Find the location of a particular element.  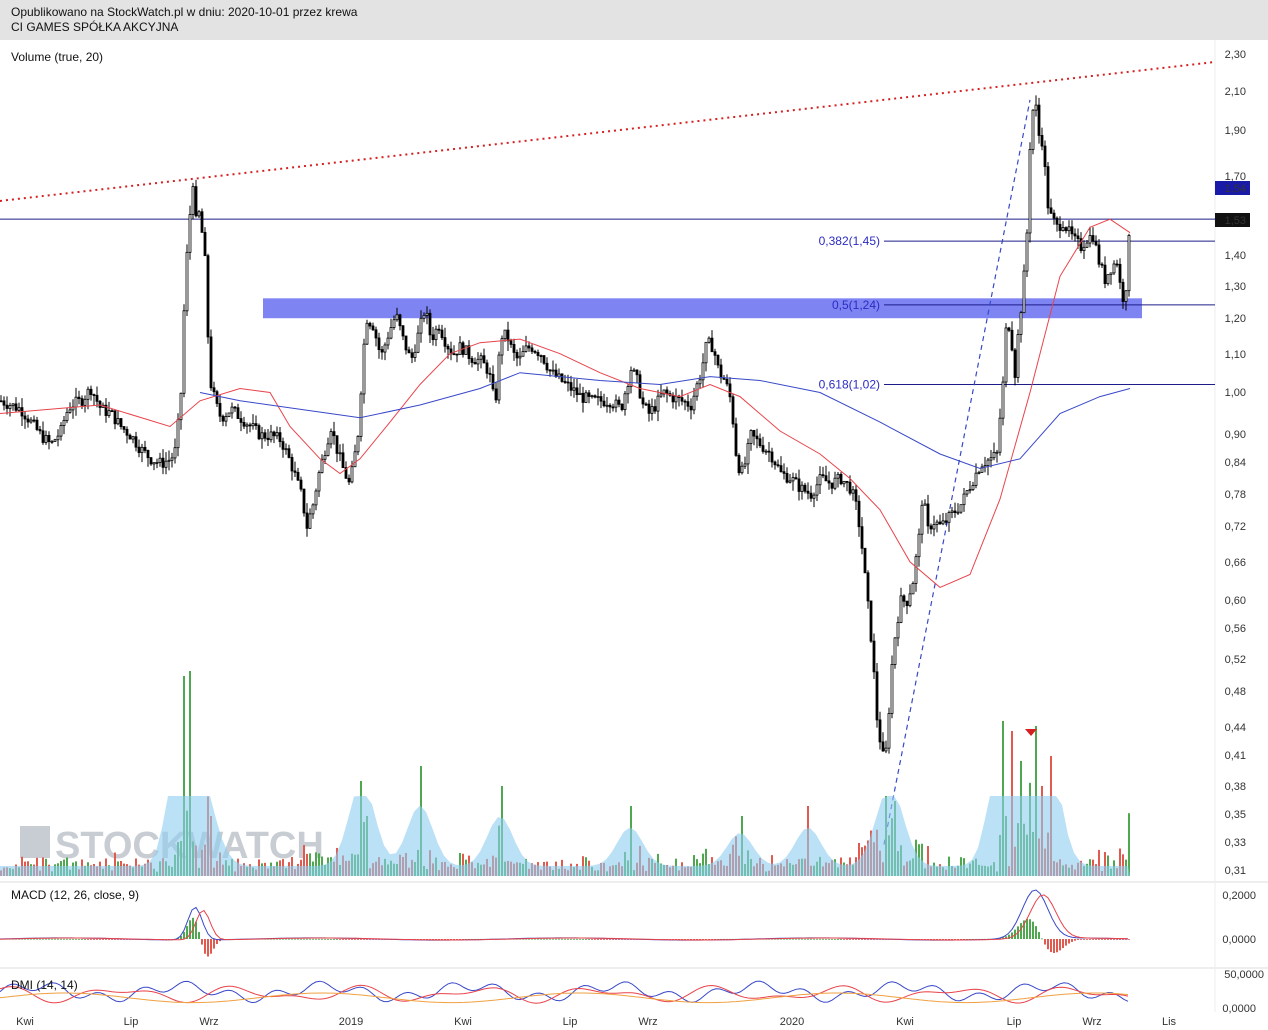

x-tick-label: Lis is located at coordinates (1169, 1022).